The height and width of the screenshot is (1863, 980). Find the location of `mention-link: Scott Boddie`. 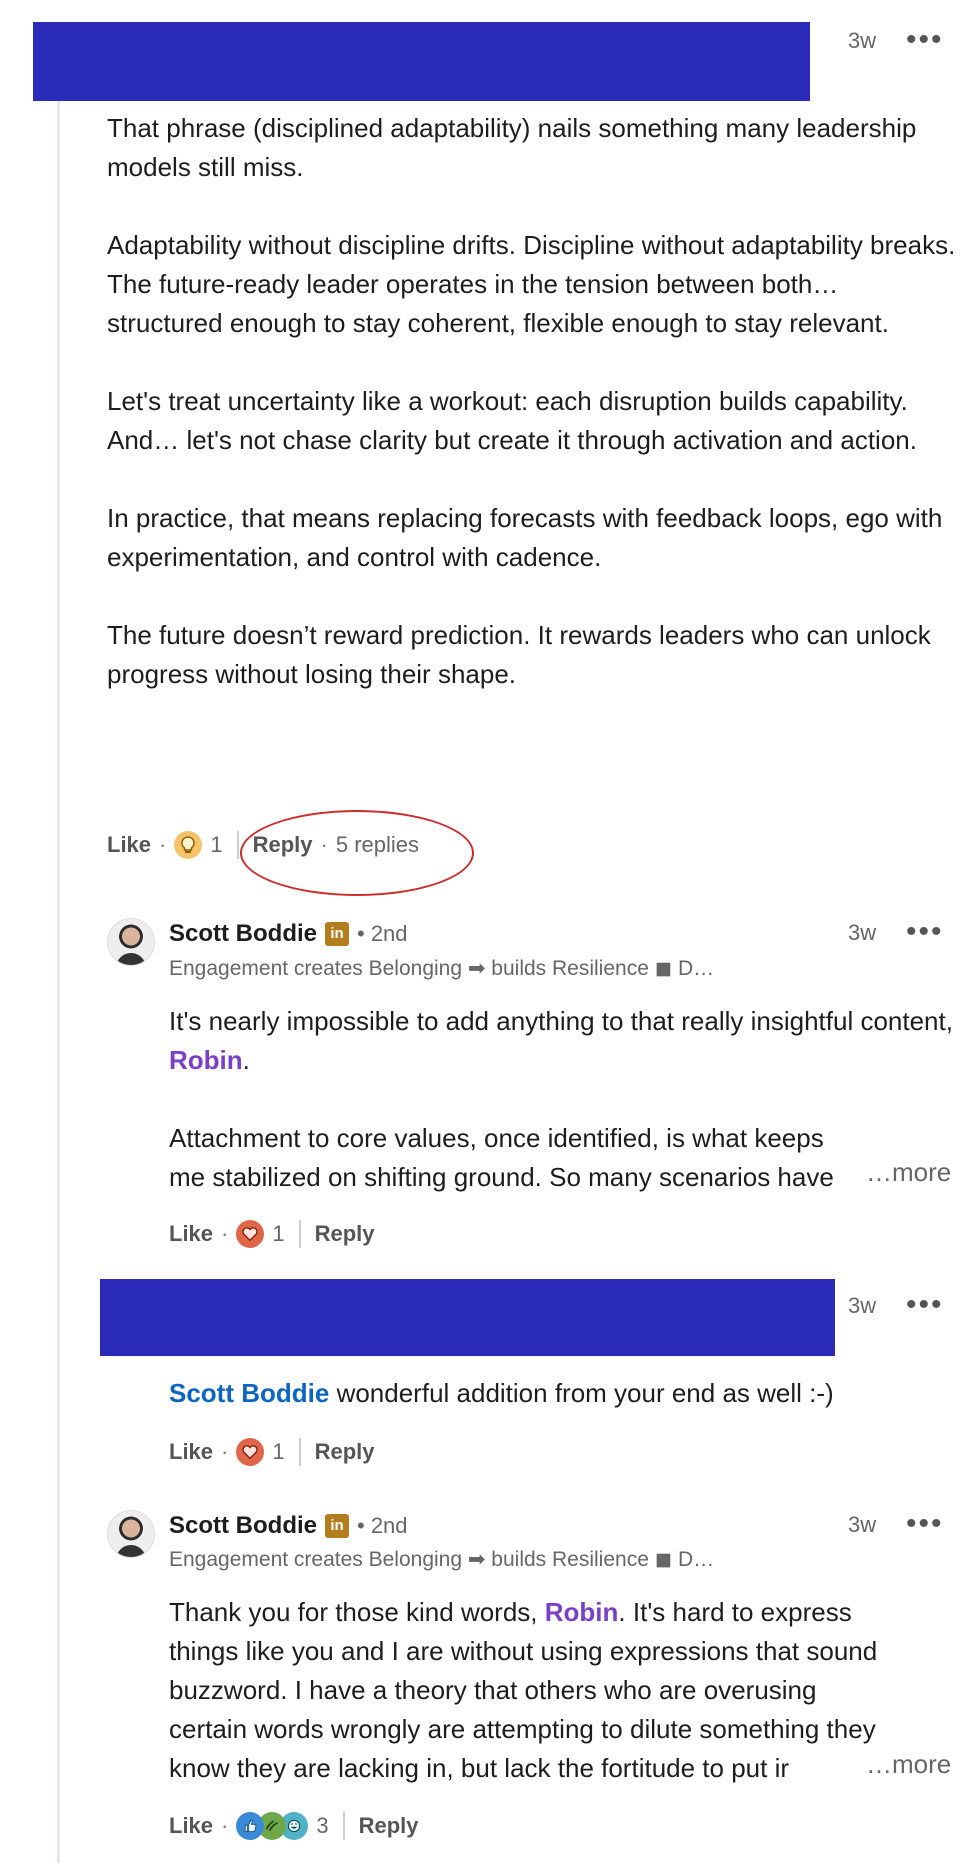

mention-link: Scott Boddie is located at coordinates (249, 1393).